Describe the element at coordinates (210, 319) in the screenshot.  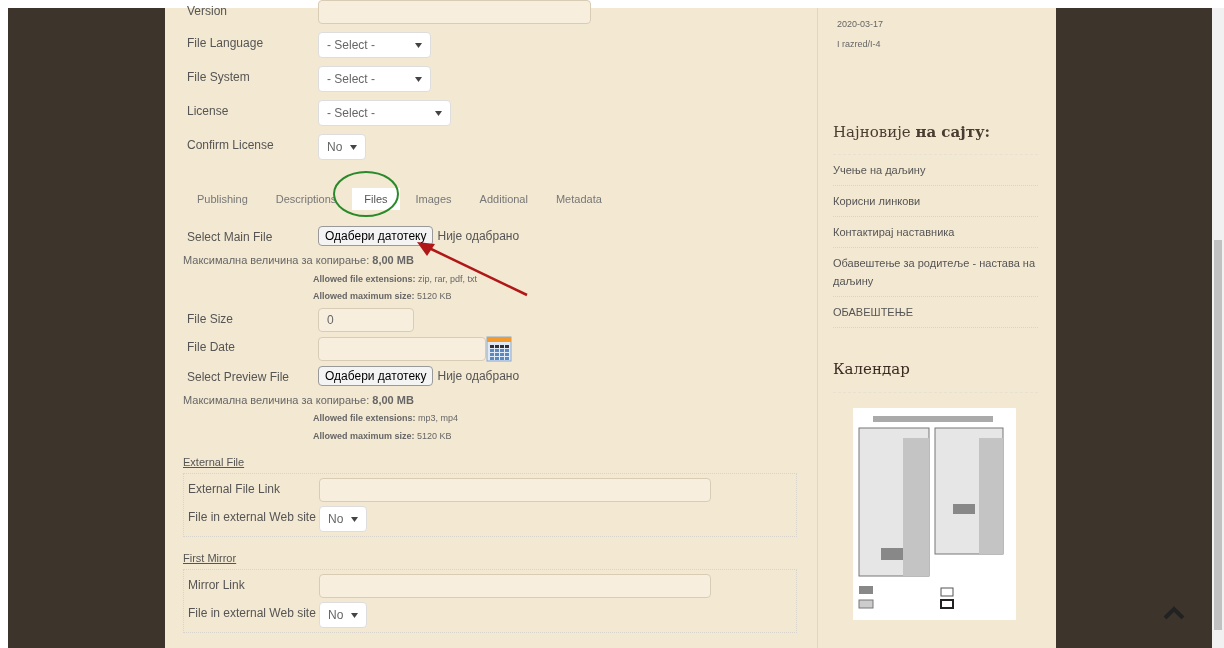
I see `field-label: File Size` at that location.